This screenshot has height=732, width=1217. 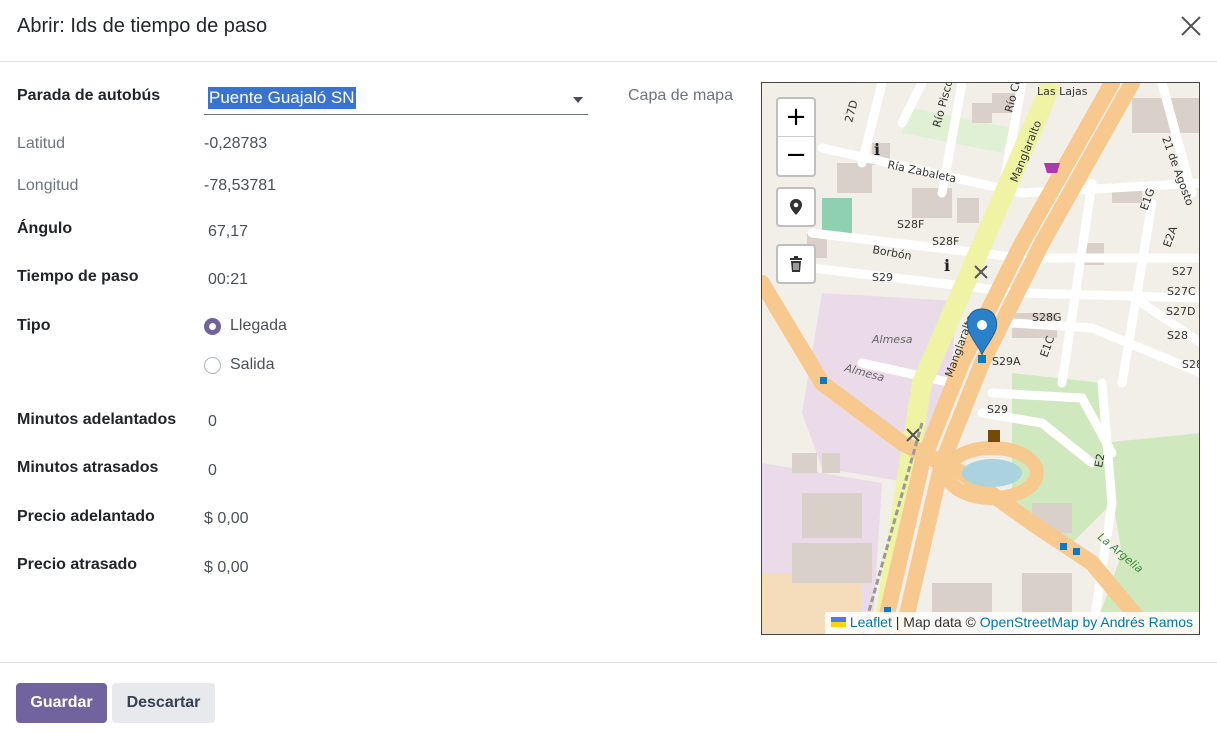 I want to click on bus-stop-value: Puente Guajaló SN, so click(x=282, y=98).